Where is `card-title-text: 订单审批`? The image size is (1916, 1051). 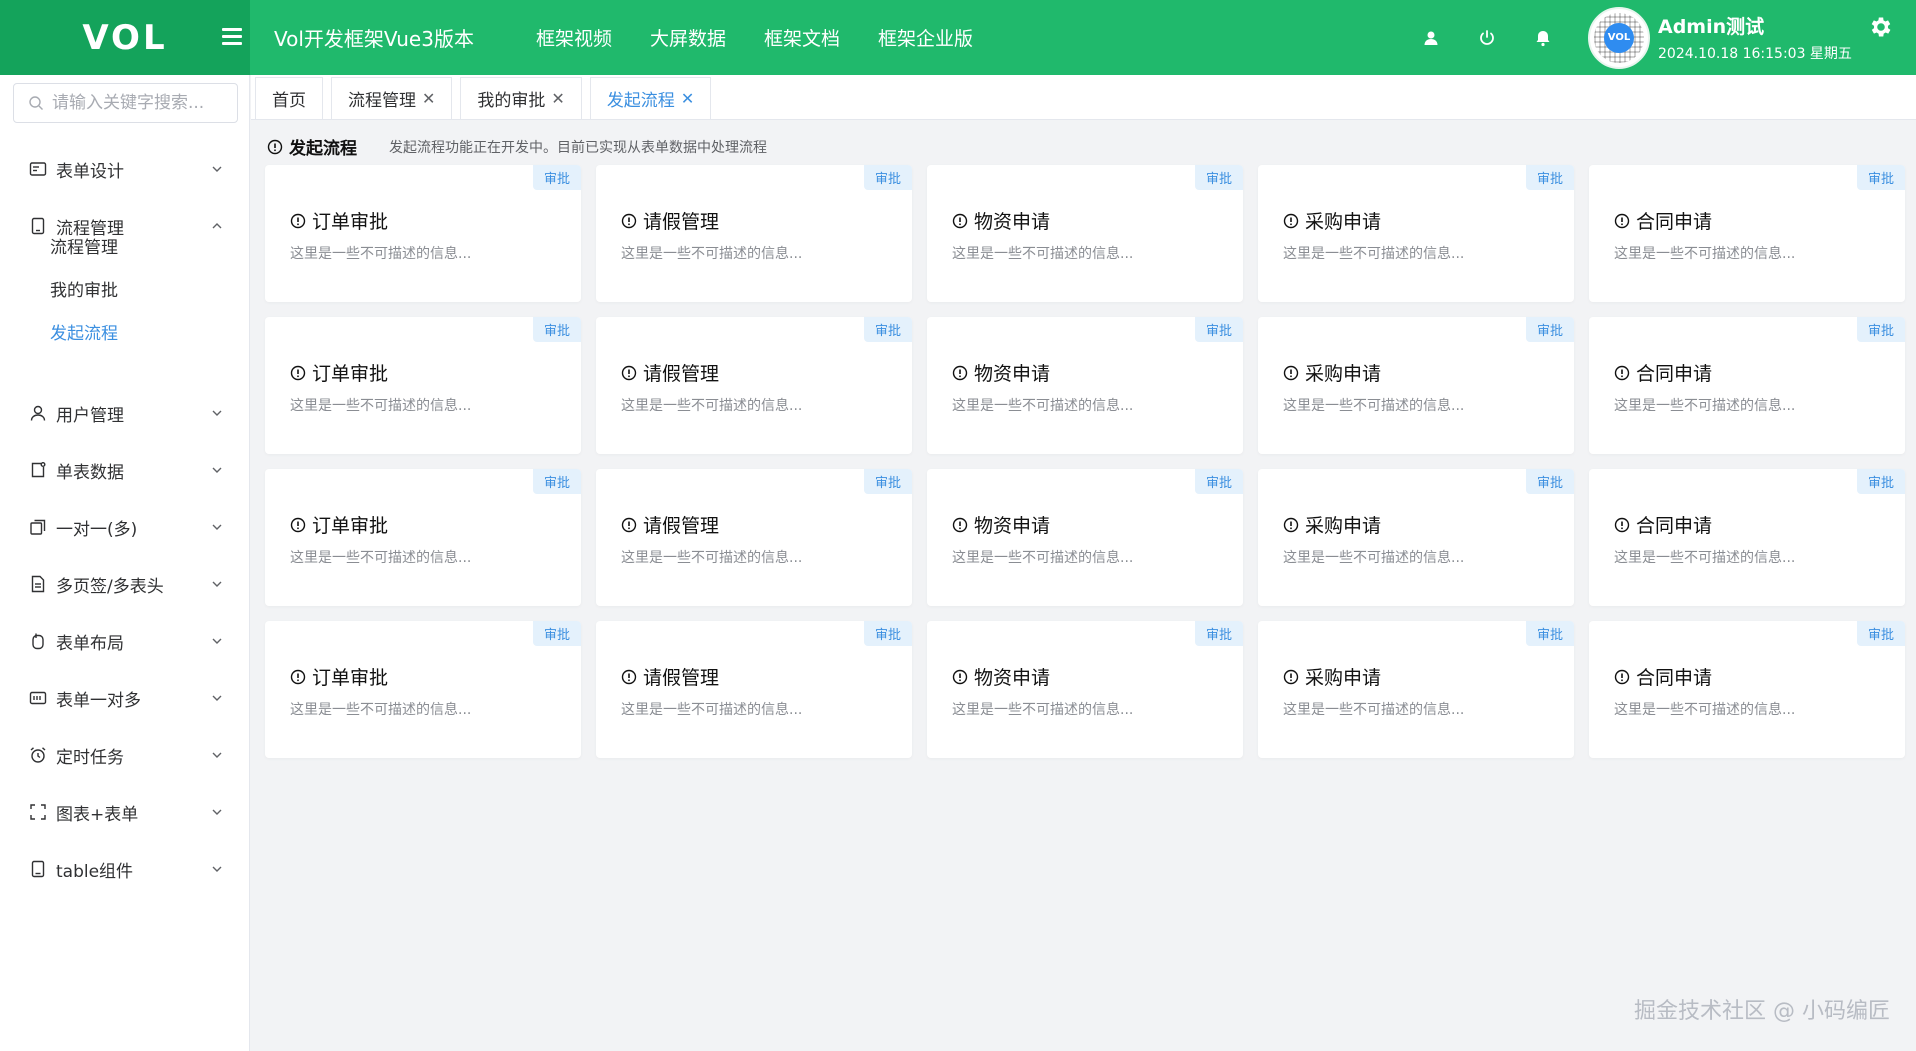
card-title-text: 订单审批 is located at coordinates (350, 526).